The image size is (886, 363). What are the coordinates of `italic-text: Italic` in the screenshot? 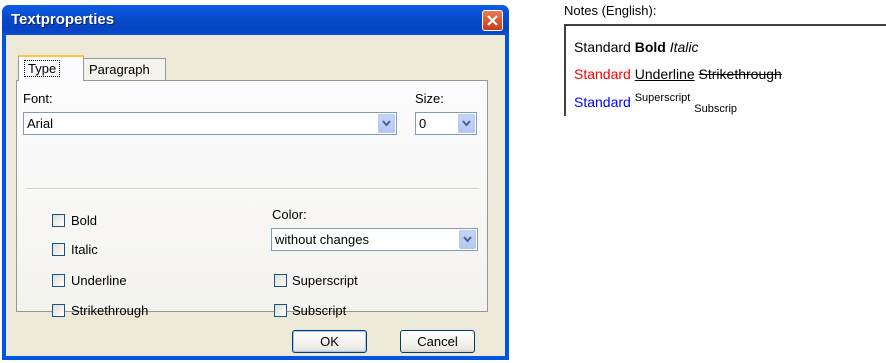 It's located at (684, 47).